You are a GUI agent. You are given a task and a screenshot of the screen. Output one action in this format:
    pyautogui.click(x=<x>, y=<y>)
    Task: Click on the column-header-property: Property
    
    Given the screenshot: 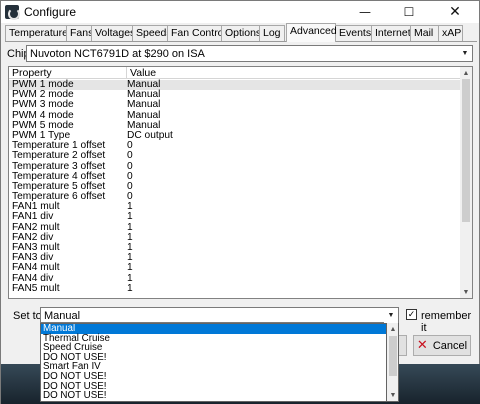 What is the action you would take?
    pyautogui.click(x=32, y=73)
    